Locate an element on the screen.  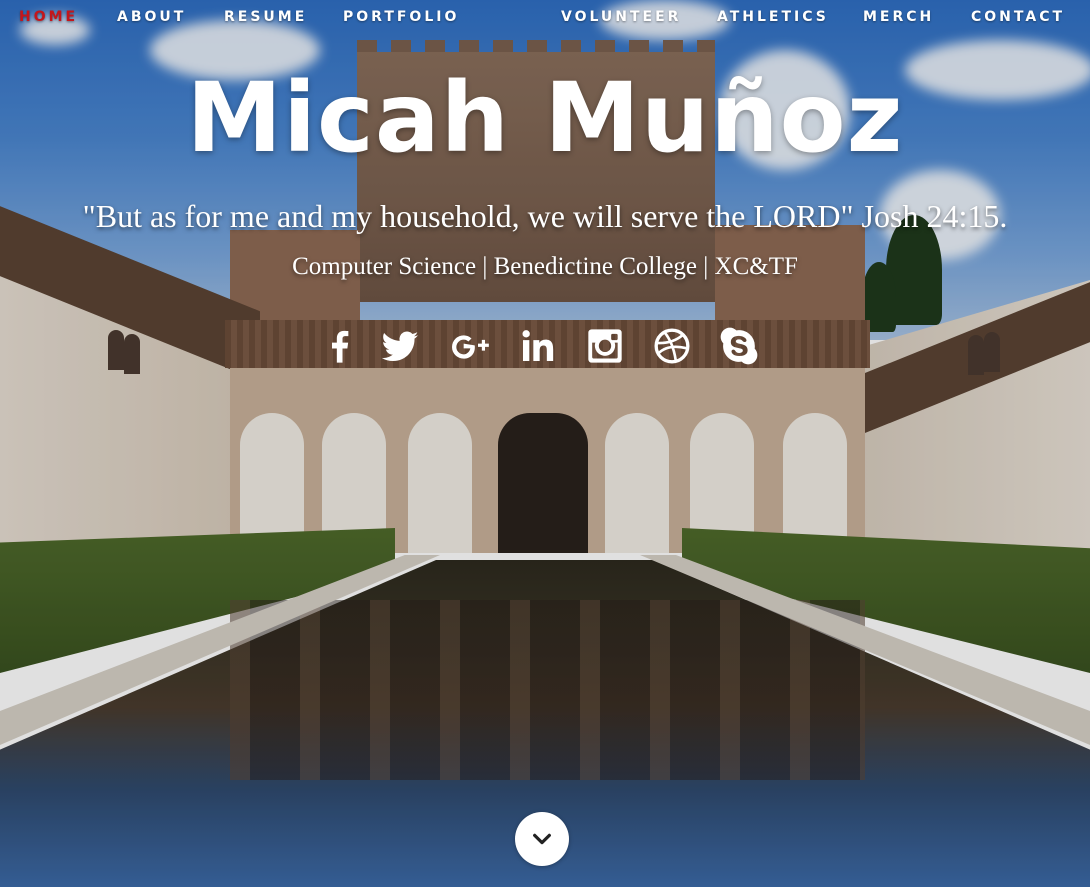
chevron-down-icon is located at coordinates (542, 839).